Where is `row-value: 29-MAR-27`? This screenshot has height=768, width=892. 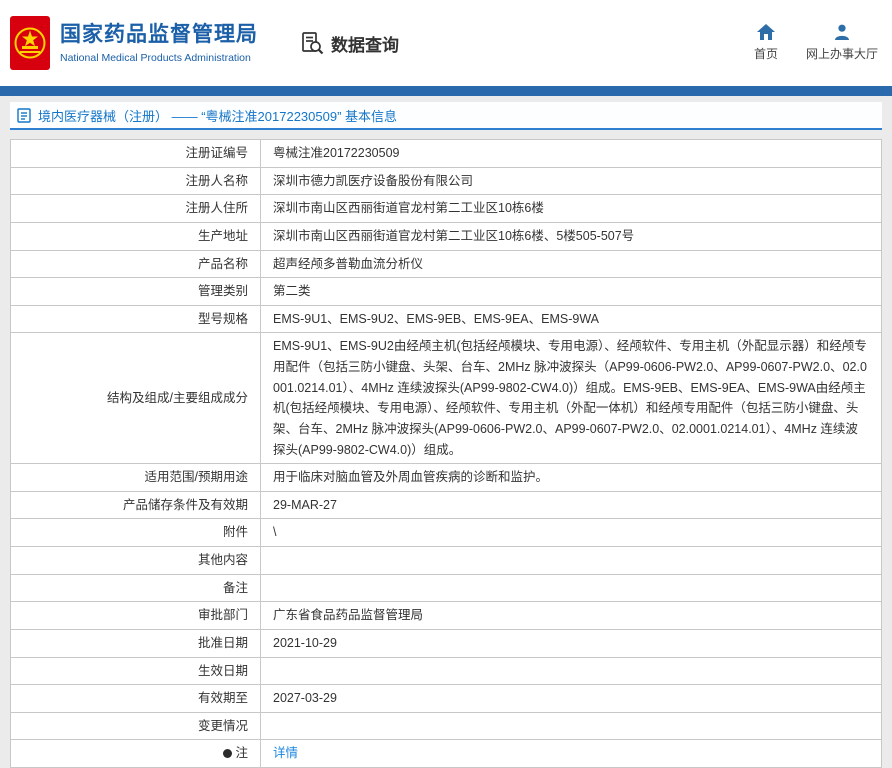 row-value: 29-MAR-27 is located at coordinates (571, 505).